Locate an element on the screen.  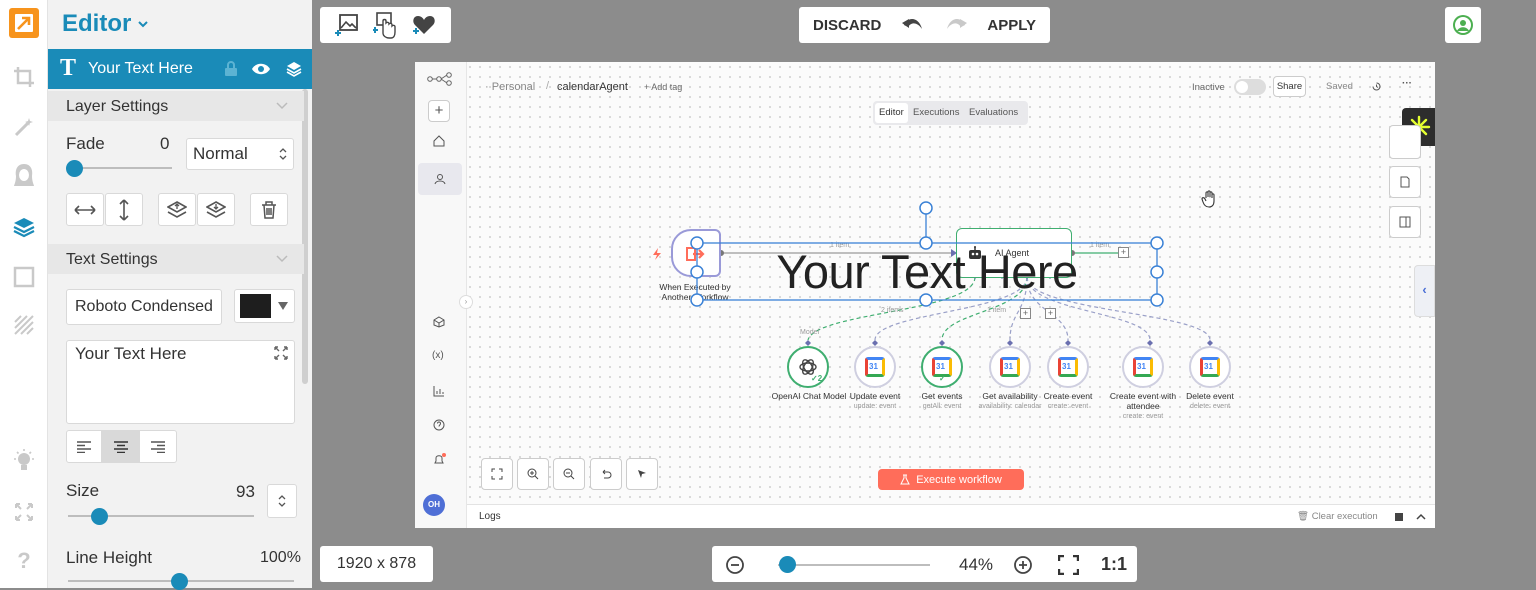
text-content-input: Your Text Here is located at coordinates (180, 382).